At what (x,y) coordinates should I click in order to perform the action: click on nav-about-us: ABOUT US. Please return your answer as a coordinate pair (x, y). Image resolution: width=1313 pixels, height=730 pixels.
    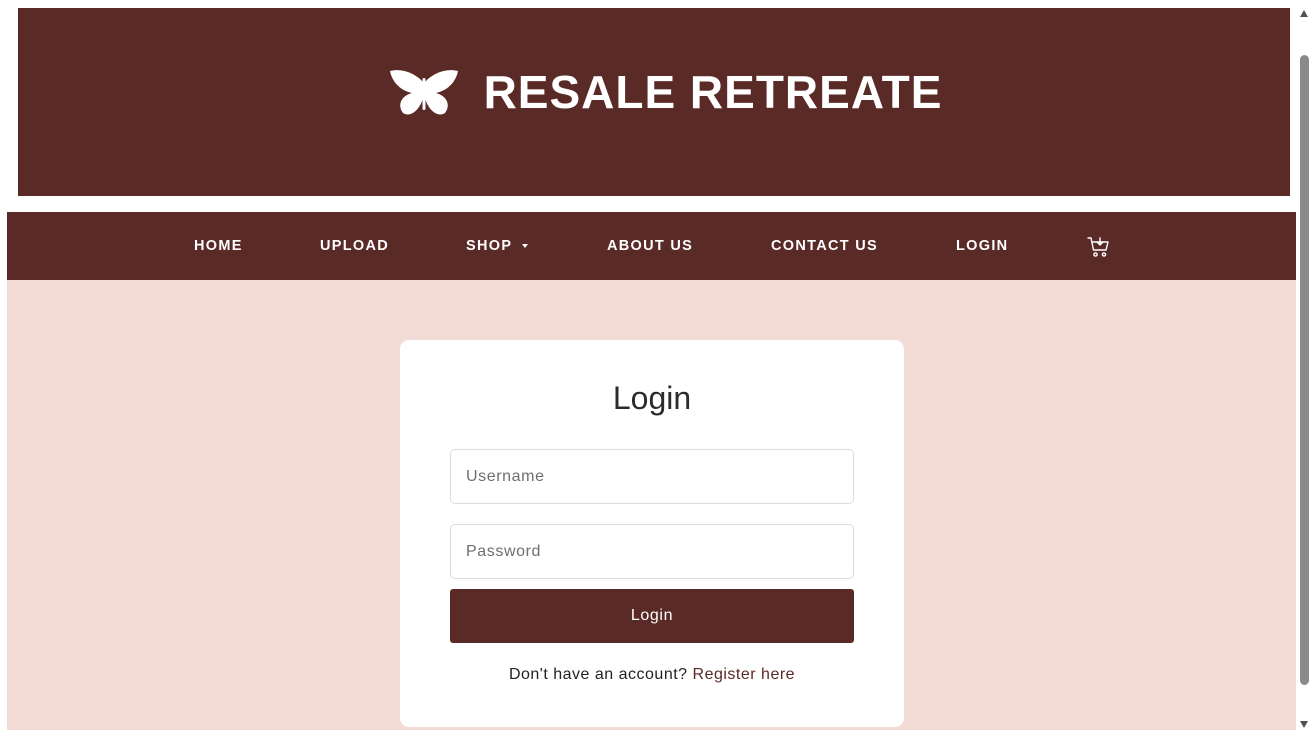
    Looking at the image, I should click on (650, 246).